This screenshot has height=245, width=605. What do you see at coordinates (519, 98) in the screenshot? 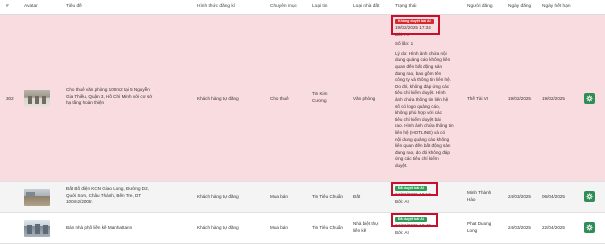
I see `posted-date: 19/02/2025` at bounding box center [519, 98].